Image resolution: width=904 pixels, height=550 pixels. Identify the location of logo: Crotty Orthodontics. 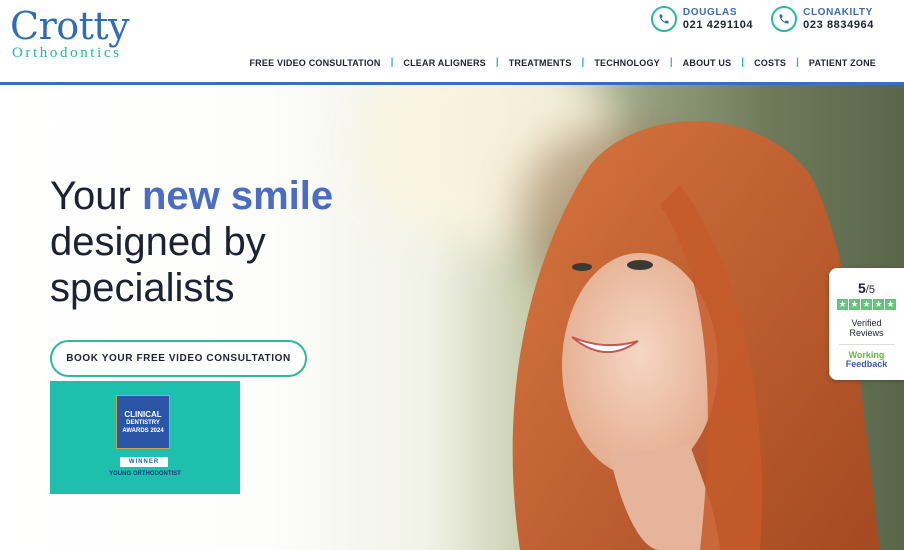
(70, 32).